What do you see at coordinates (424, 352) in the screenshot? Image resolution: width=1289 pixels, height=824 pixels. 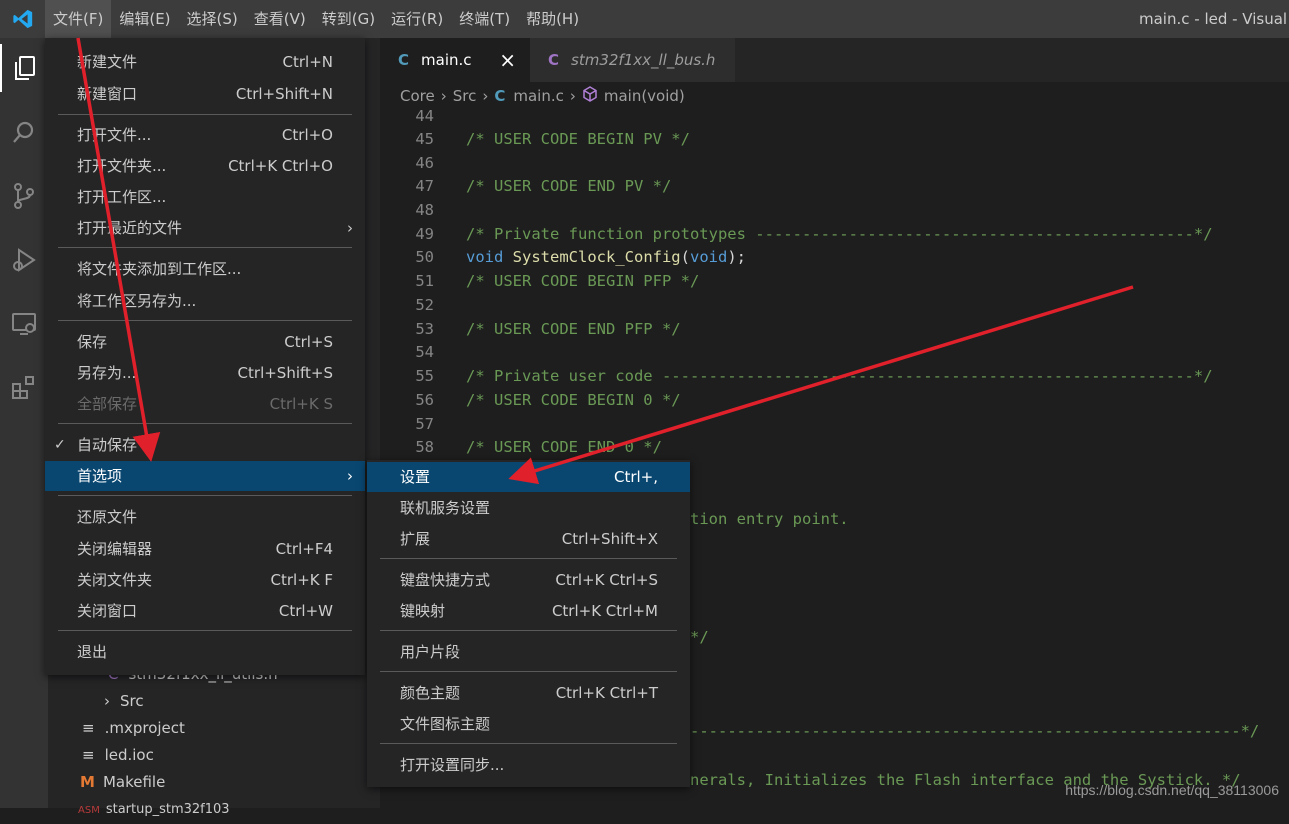 I see `line-number: 54` at bounding box center [424, 352].